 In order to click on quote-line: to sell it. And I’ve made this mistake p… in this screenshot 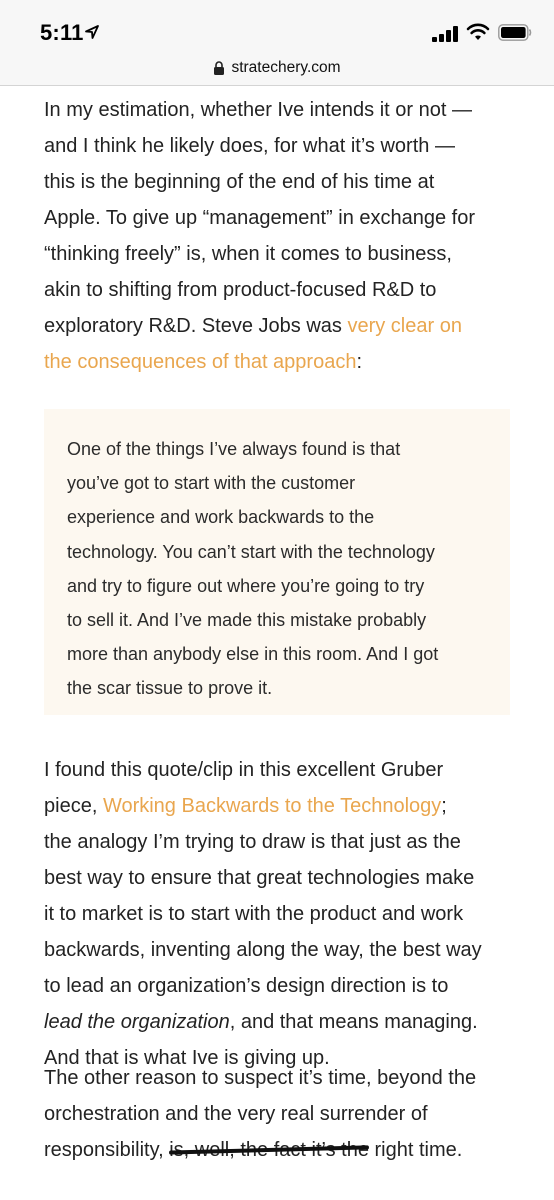, I will do `click(247, 620)`.